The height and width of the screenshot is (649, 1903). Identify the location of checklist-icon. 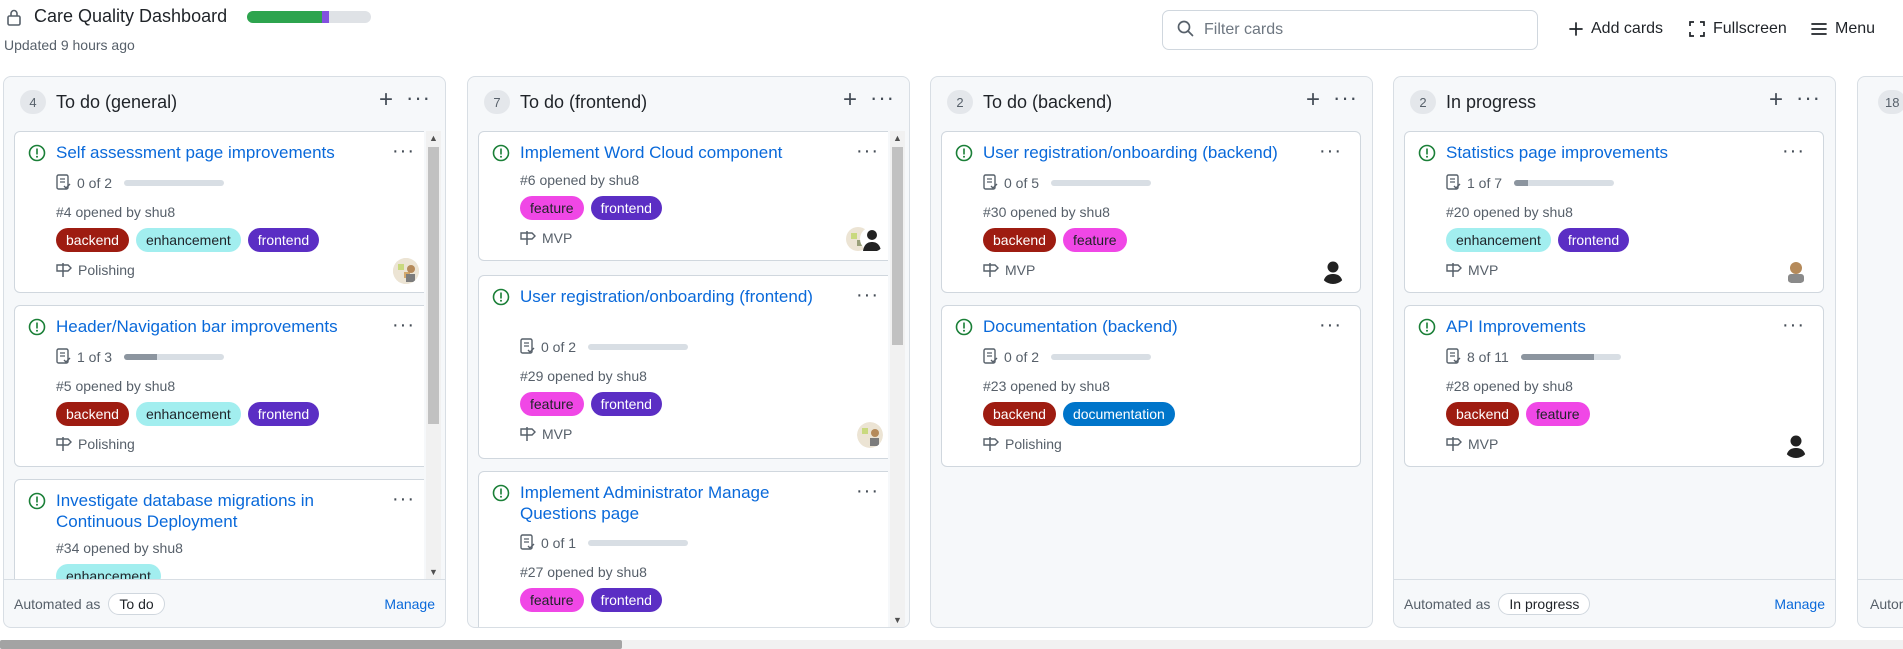
(990, 182).